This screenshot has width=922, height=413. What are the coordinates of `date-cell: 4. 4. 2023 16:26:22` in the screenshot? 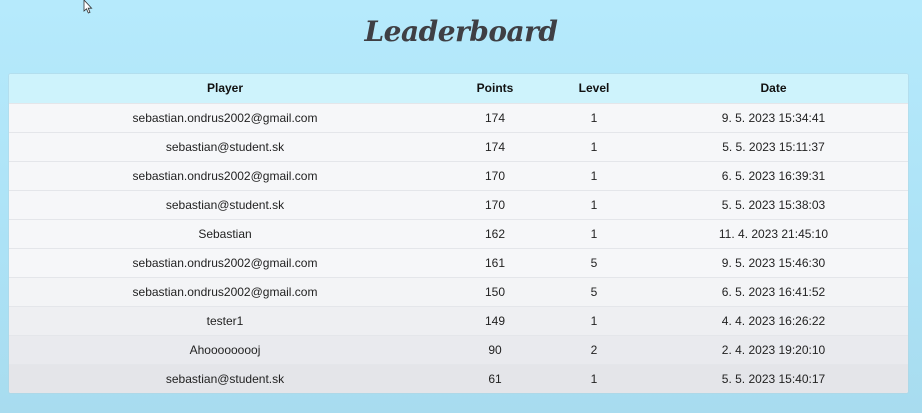 It's located at (773, 320).